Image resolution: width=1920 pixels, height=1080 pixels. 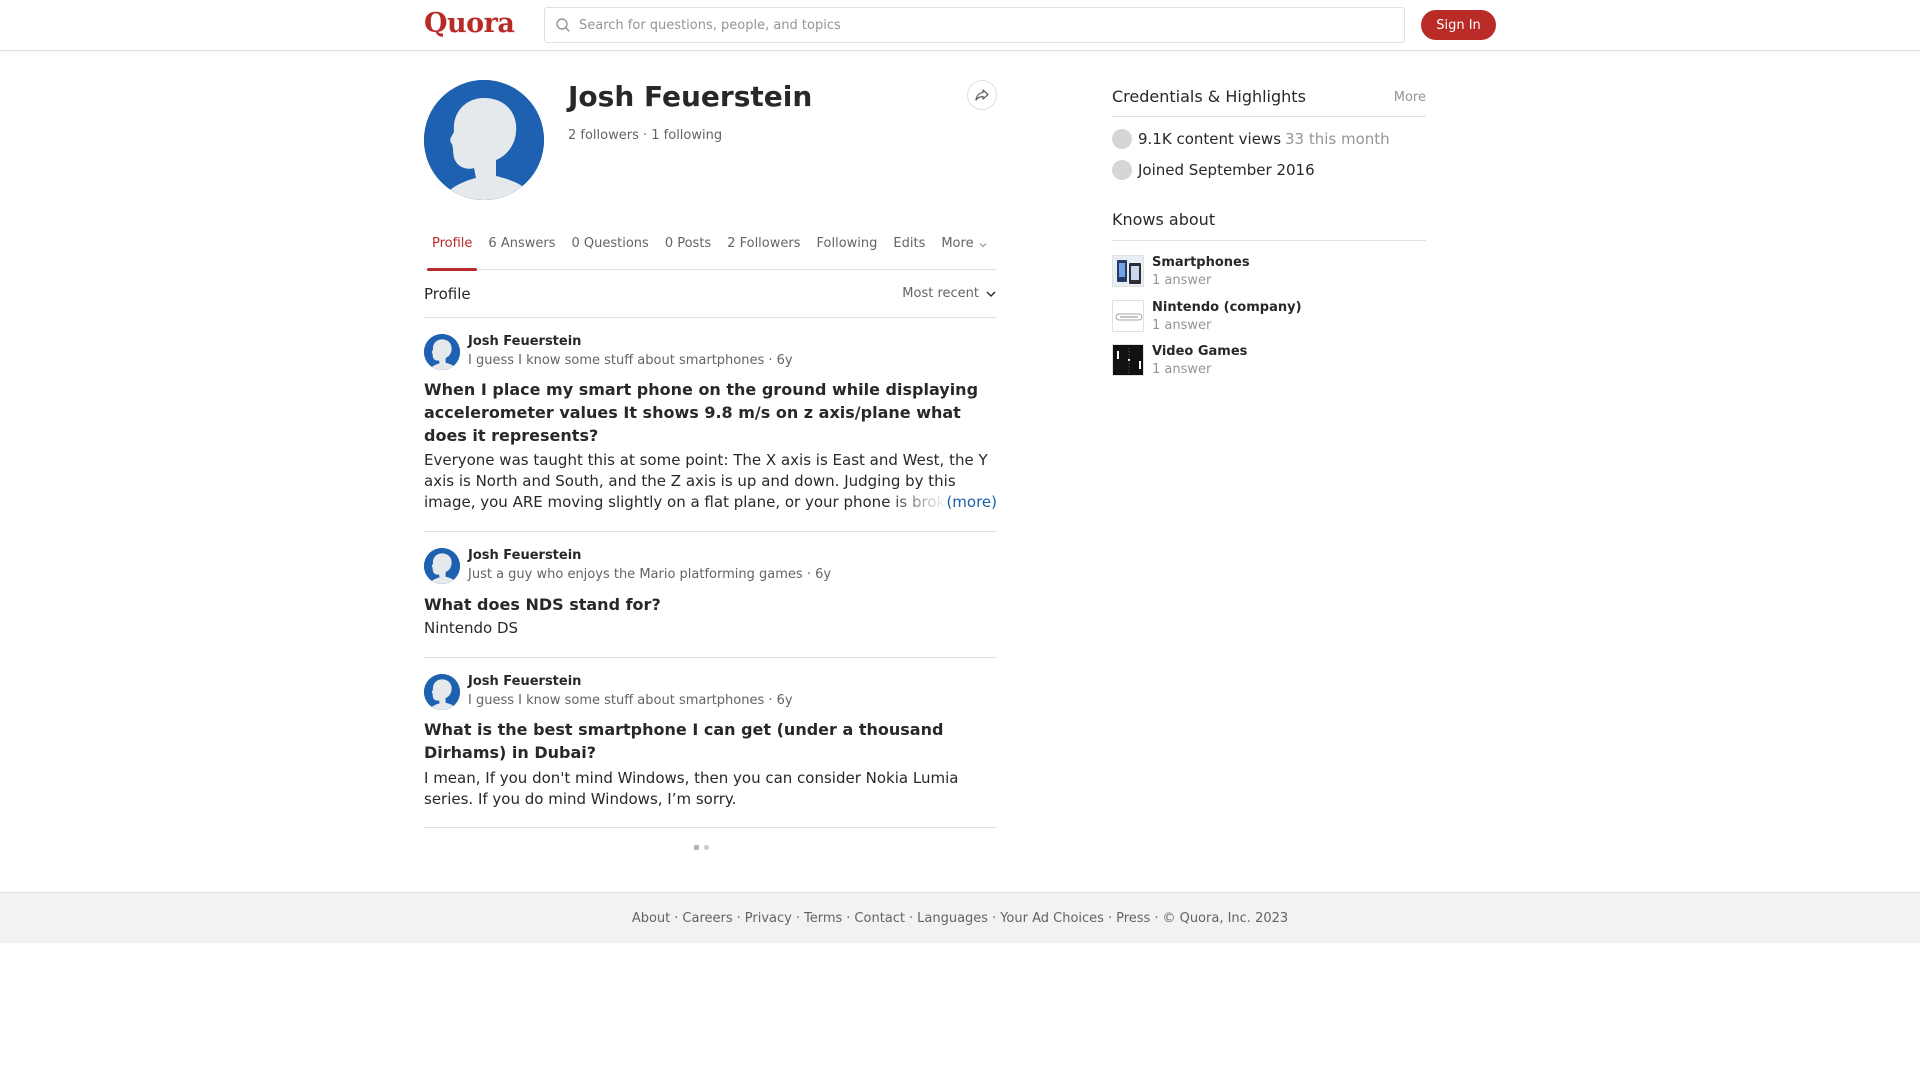 What do you see at coordinates (696, 847) in the screenshot?
I see `pager-dot-active` at bounding box center [696, 847].